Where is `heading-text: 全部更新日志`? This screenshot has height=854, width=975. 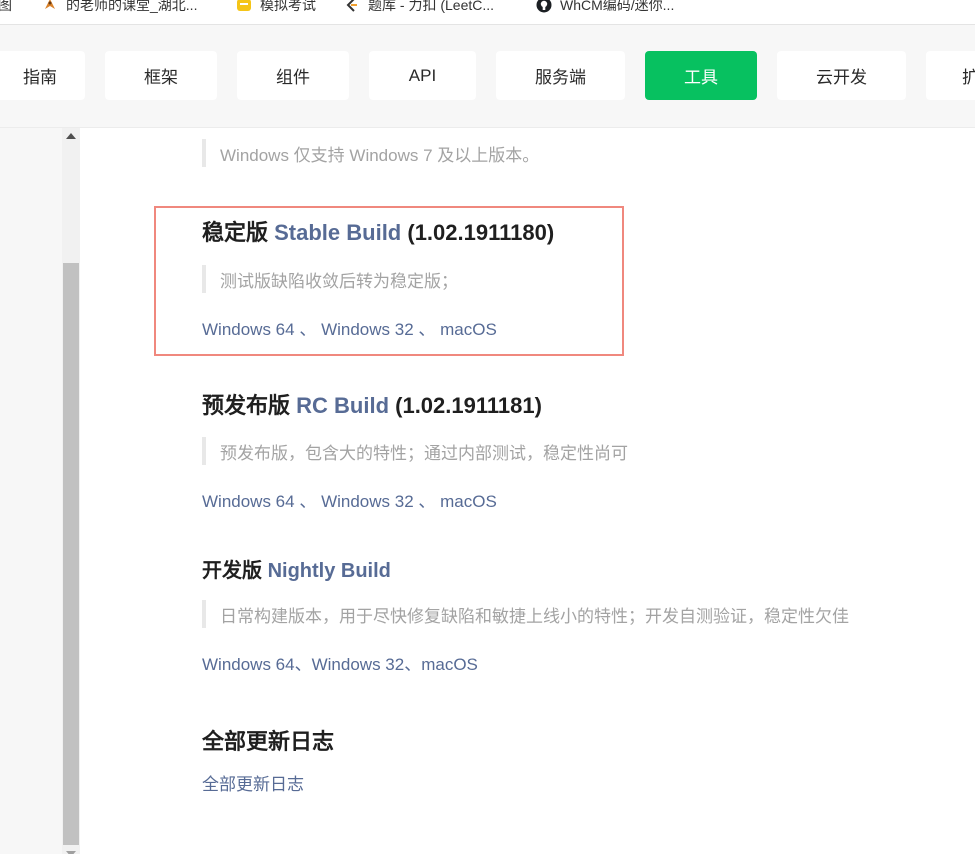
heading-text: 全部更新日志 is located at coordinates (268, 741).